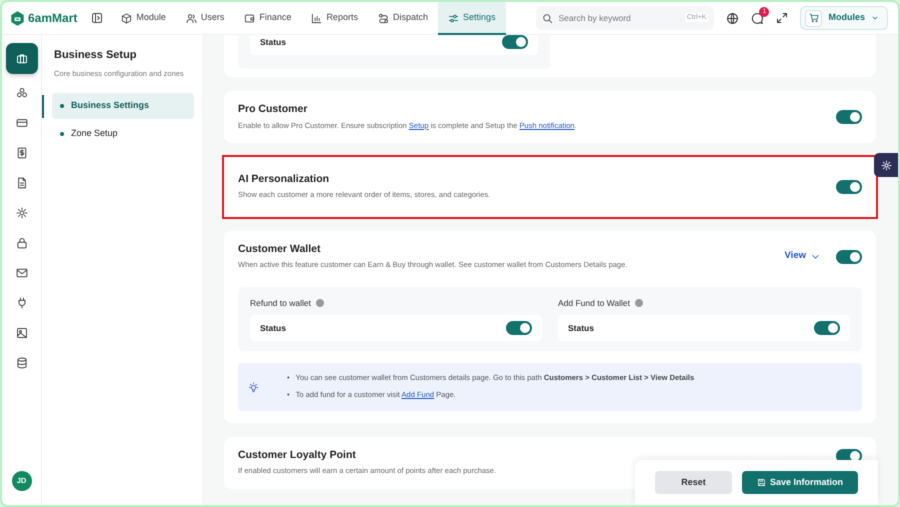  What do you see at coordinates (693, 482) in the screenshot?
I see `reset-button: Reset` at bounding box center [693, 482].